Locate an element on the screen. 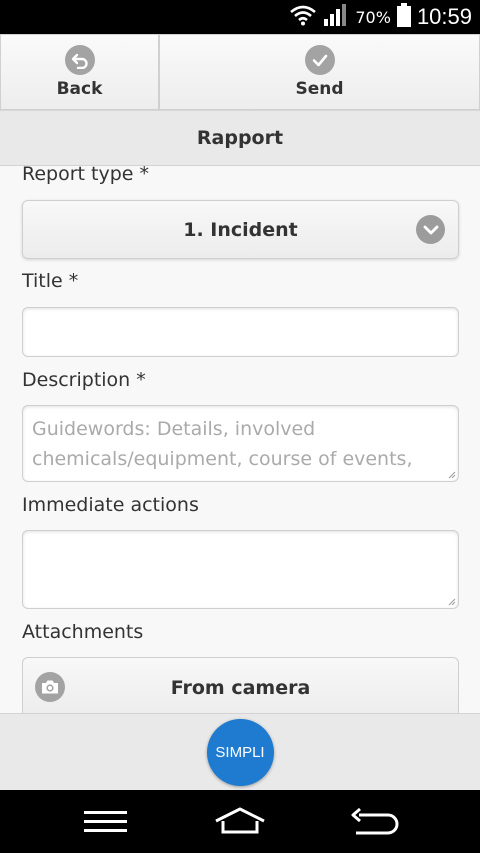 This screenshot has width=480, height=853. report-type-value: 1. Incident is located at coordinates (240, 229).